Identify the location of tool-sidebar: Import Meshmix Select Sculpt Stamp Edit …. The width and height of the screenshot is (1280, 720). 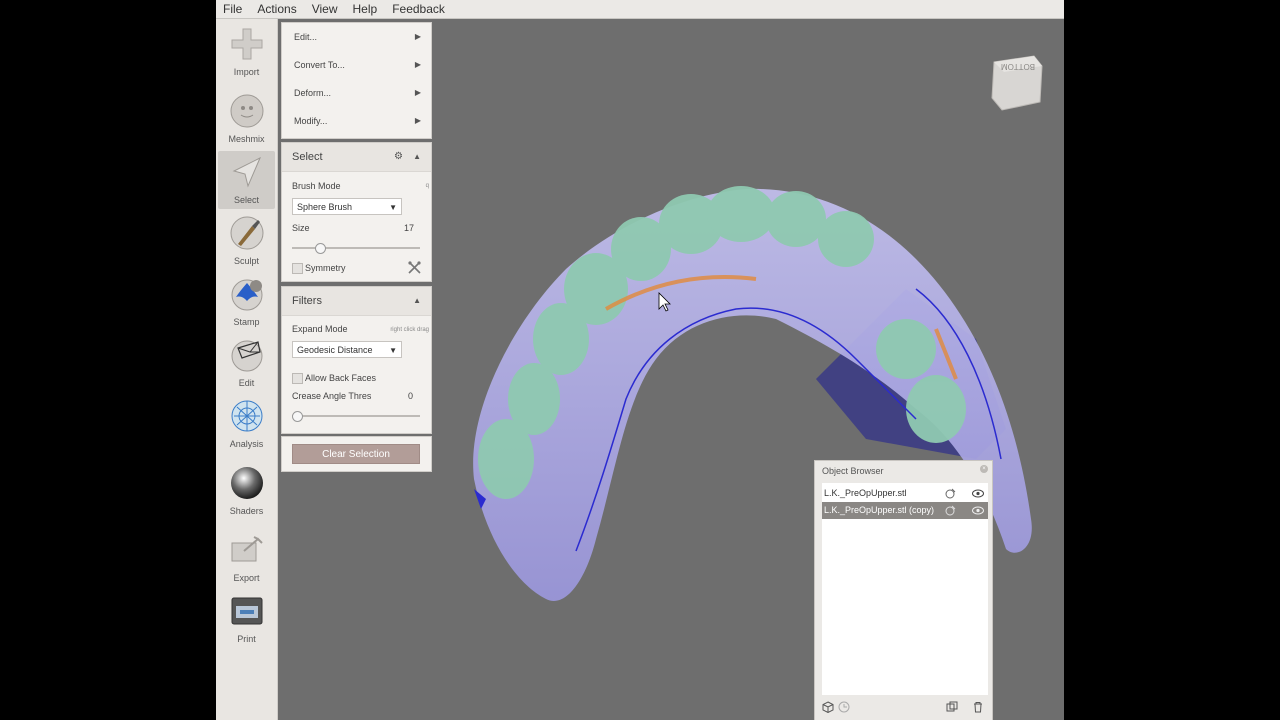
(247, 369).